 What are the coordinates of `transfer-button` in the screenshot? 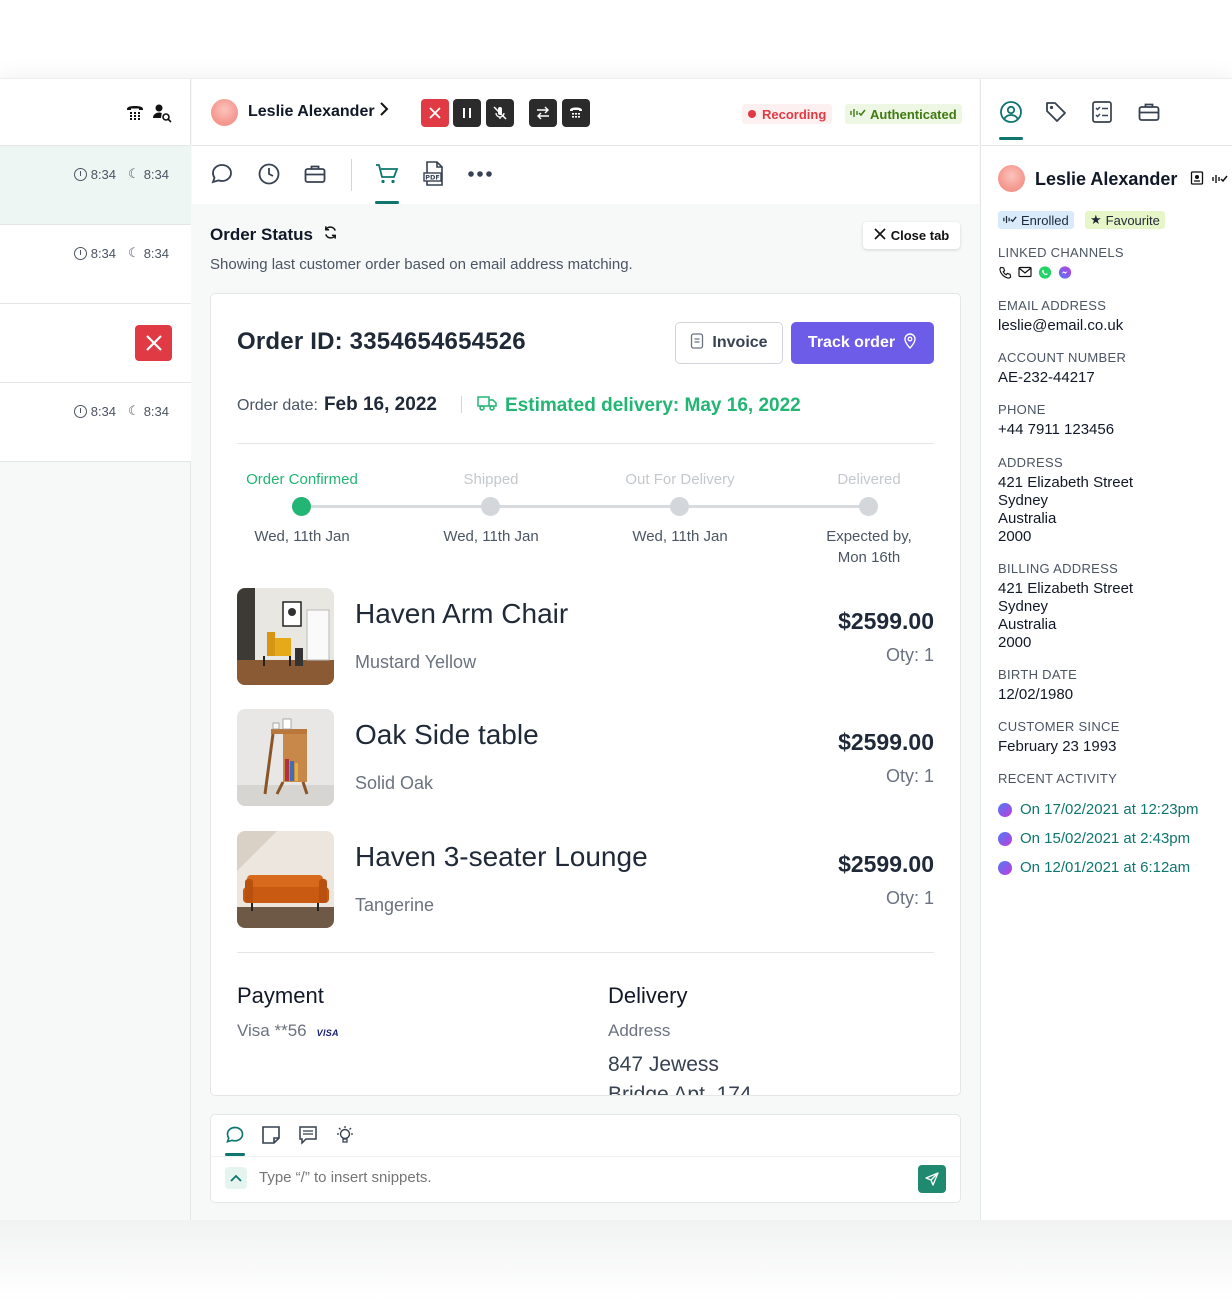 It's located at (543, 113).